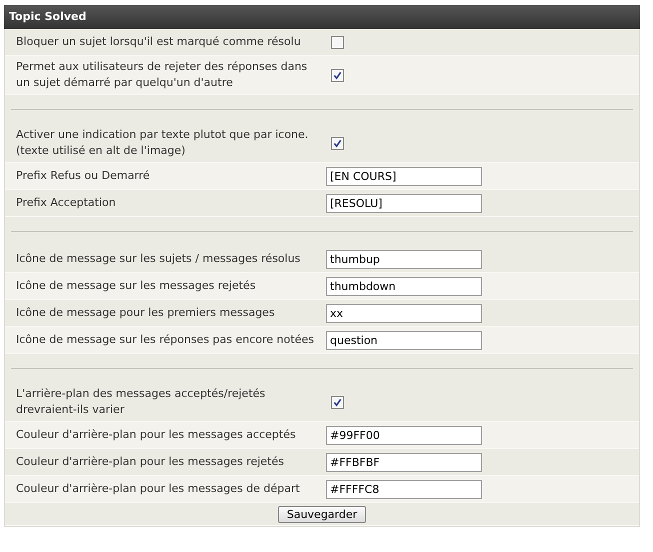  Describe the element at coordinates (47, 16) in the screenshot. I see `panel-title: Topic Solved` at that location.